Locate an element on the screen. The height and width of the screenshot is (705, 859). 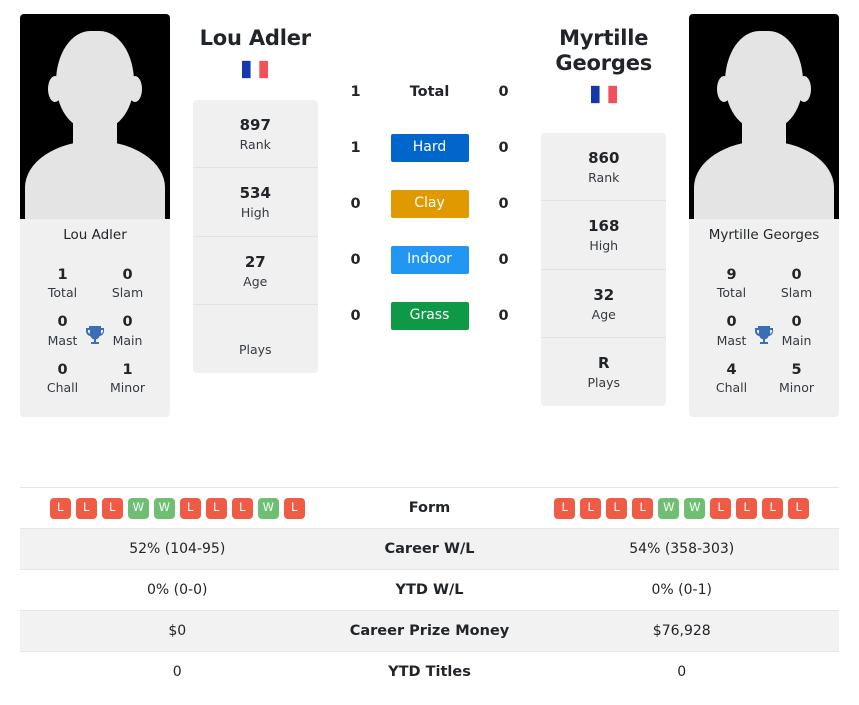
left-titles-minor: 1 Minor is located at coordinates (127, 379).